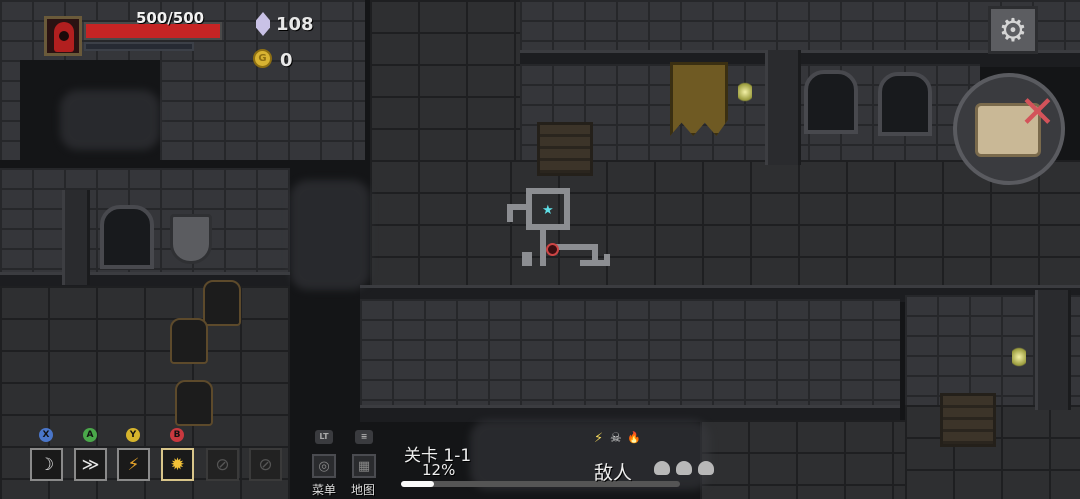 The image size is (1080, 499). I want to click on crescent-slash-icon: ☽, so click(46, 464).